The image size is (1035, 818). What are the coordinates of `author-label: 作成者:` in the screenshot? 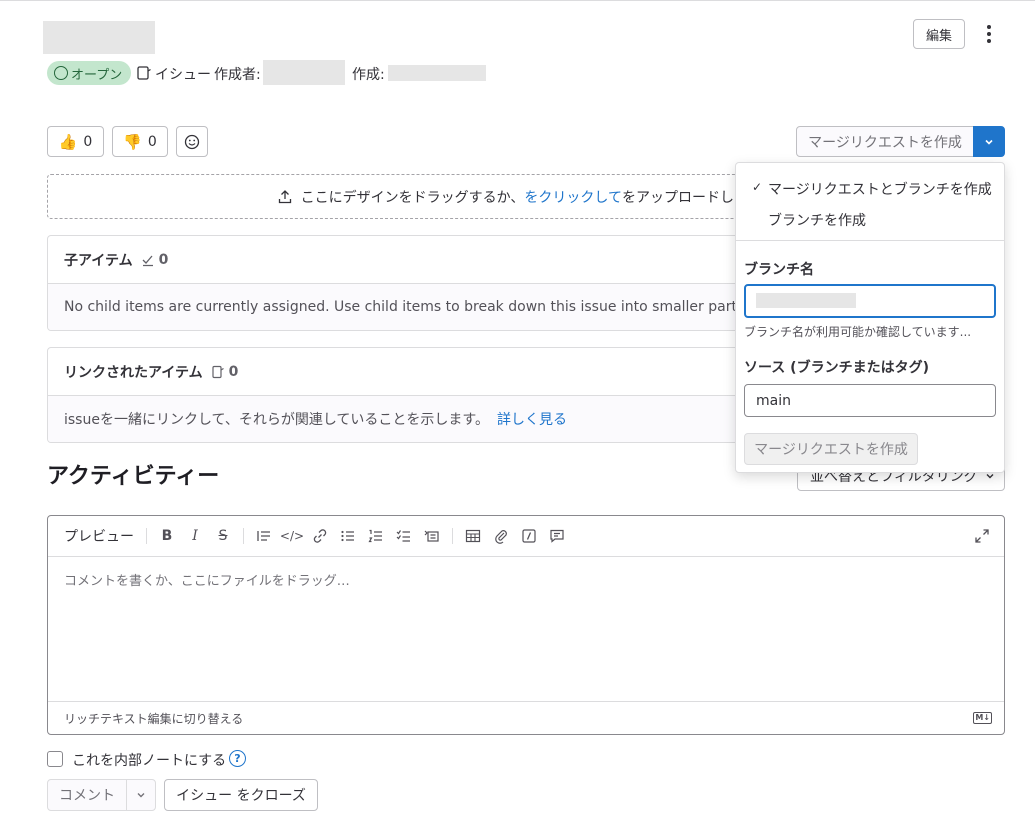 It's located at (237, 75).